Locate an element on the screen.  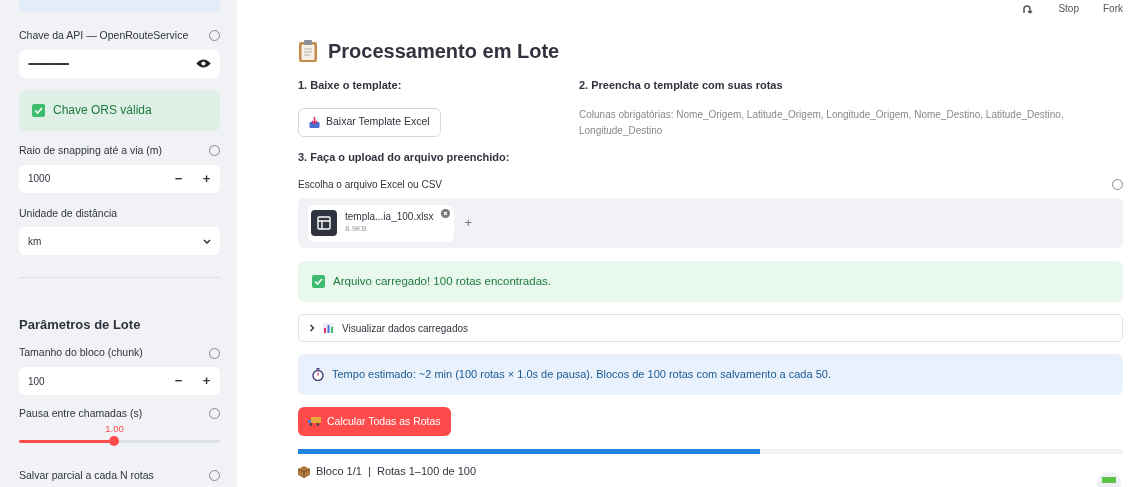
slider-track is located at coordinates (119, 441).